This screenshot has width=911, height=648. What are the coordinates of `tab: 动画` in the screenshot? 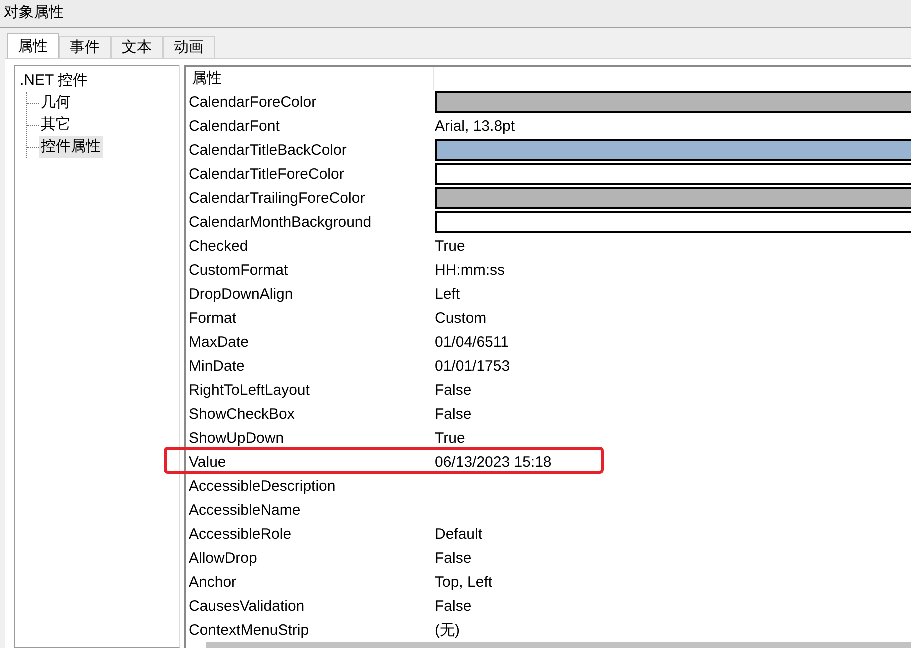 It's located at (189, 47).